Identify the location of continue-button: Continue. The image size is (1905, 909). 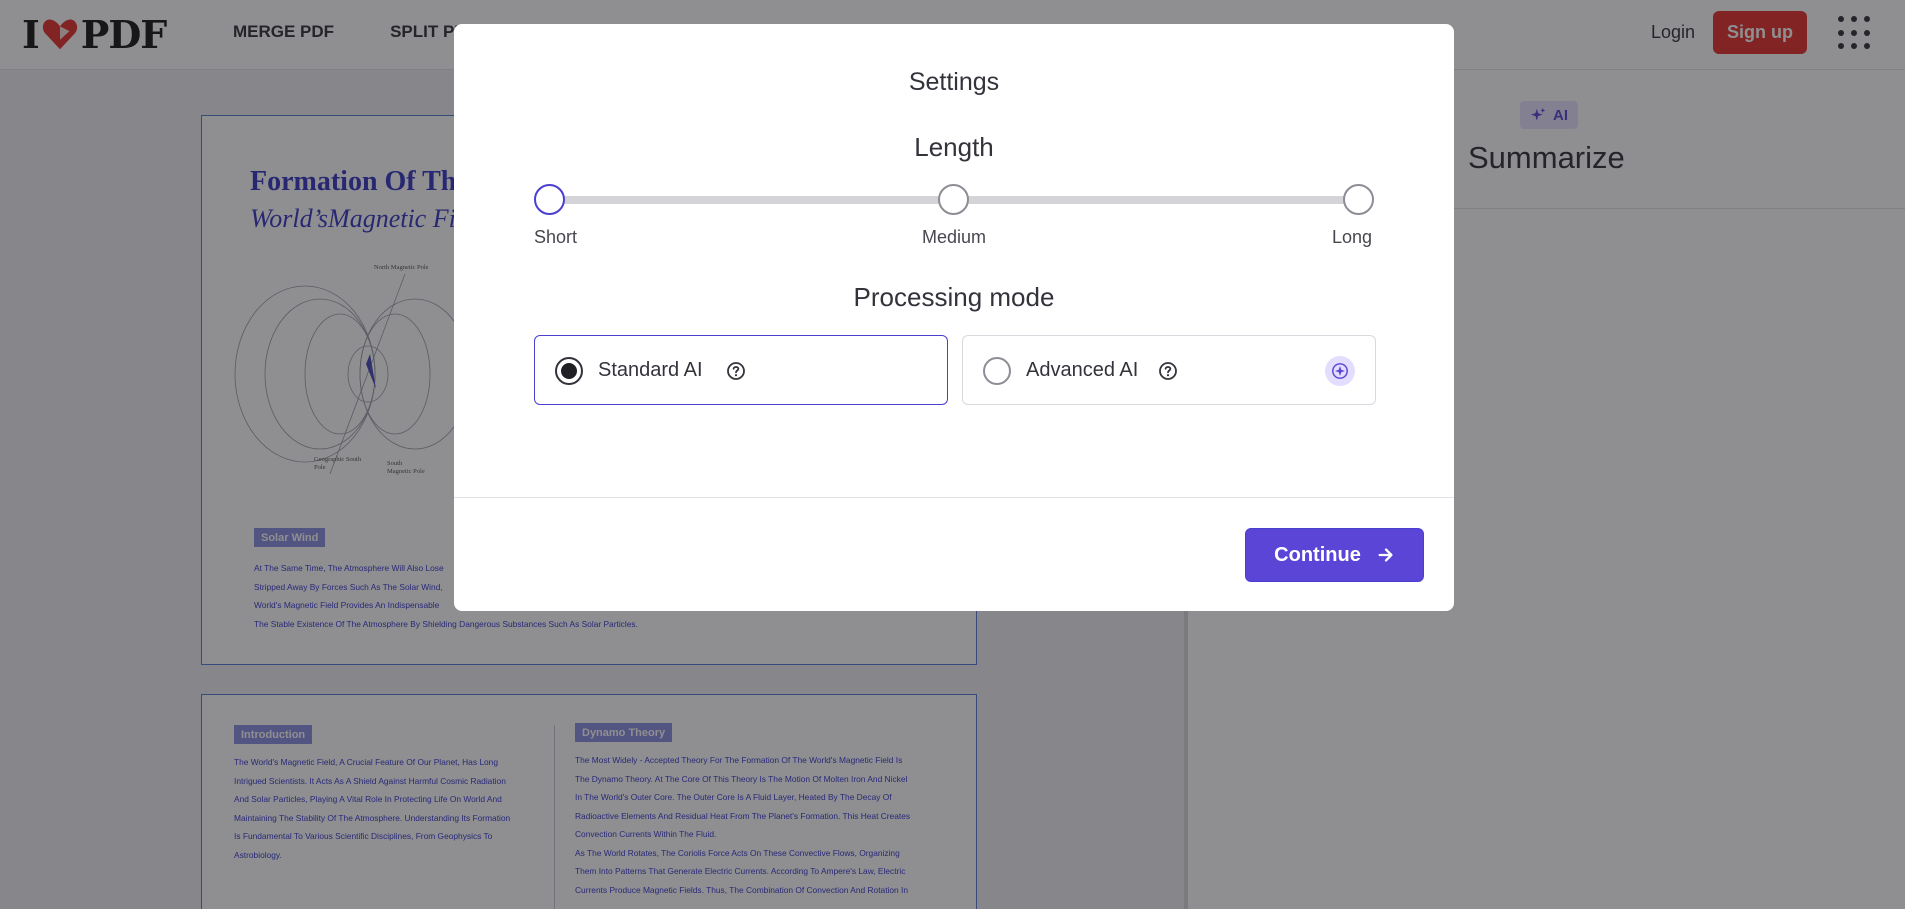
(1334, 555).